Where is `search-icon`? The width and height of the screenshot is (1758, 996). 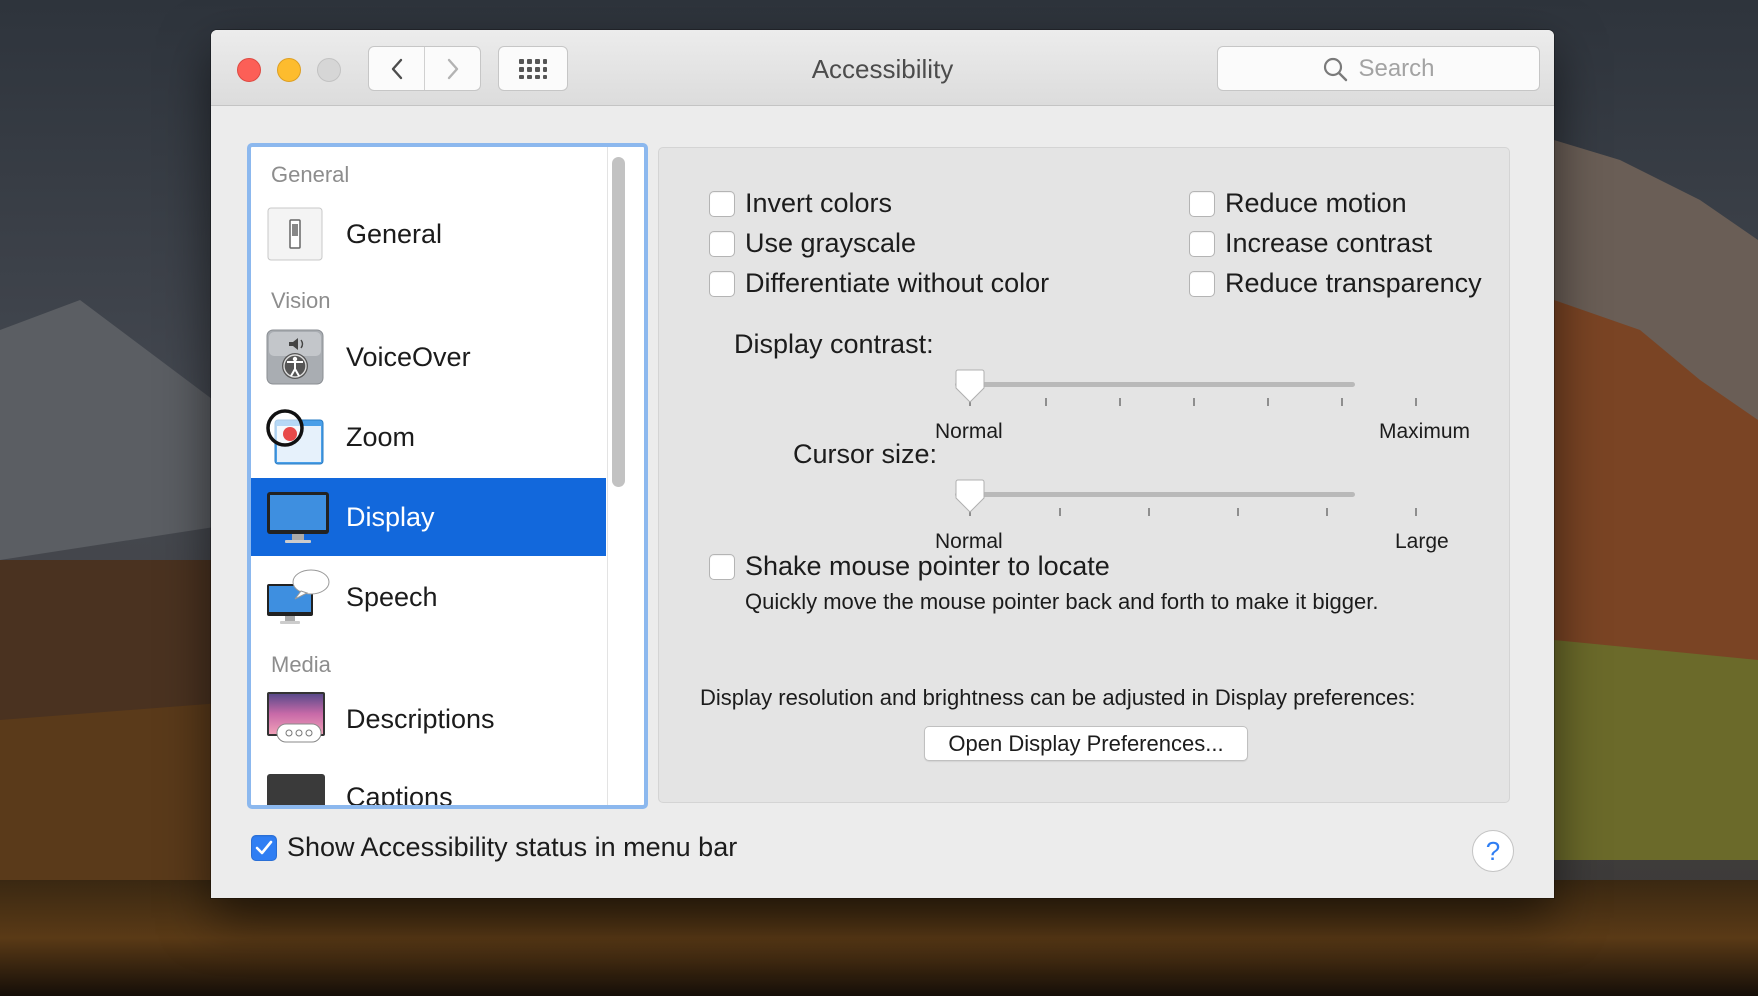
search-icon is located at coordinates (1336, 69).